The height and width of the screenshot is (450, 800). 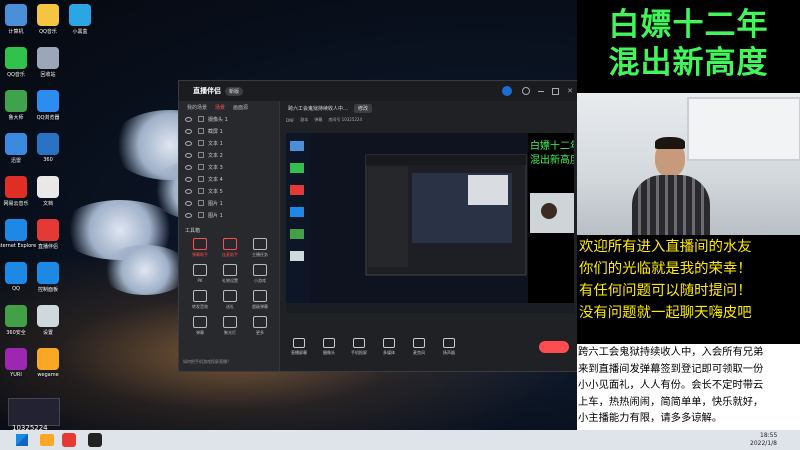 What do you see at coordinates (299, 347) in the screenshot?
I see `bottom-tool-button: 直播屏幕` at bounding box center [299, 347].